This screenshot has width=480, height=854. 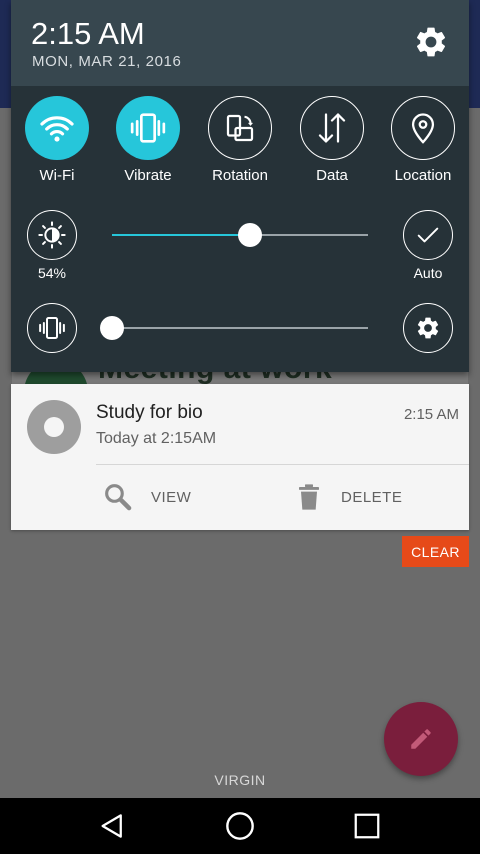 I want to click on back-icon, so click(x=111, y=826).